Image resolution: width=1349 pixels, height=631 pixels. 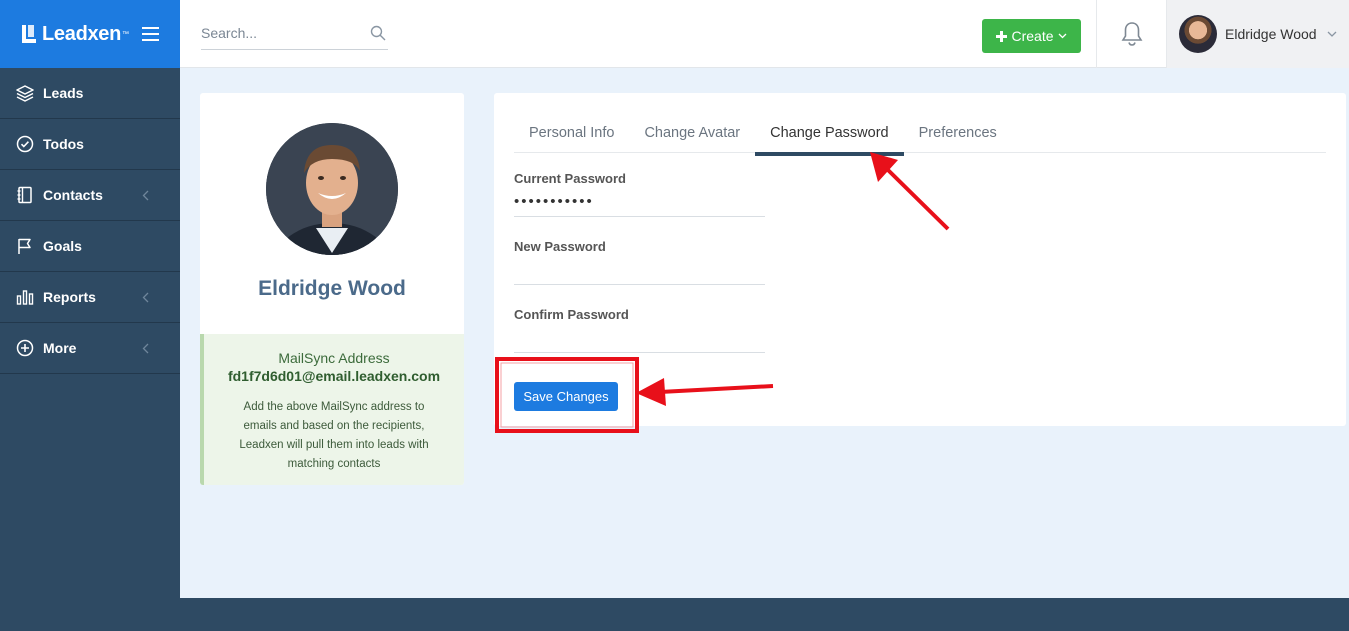 What do you see at coordinates (1271, 34) in the screenshot?
I see `user-name: Eldridge Wood` at bounding box center [1271, 34].